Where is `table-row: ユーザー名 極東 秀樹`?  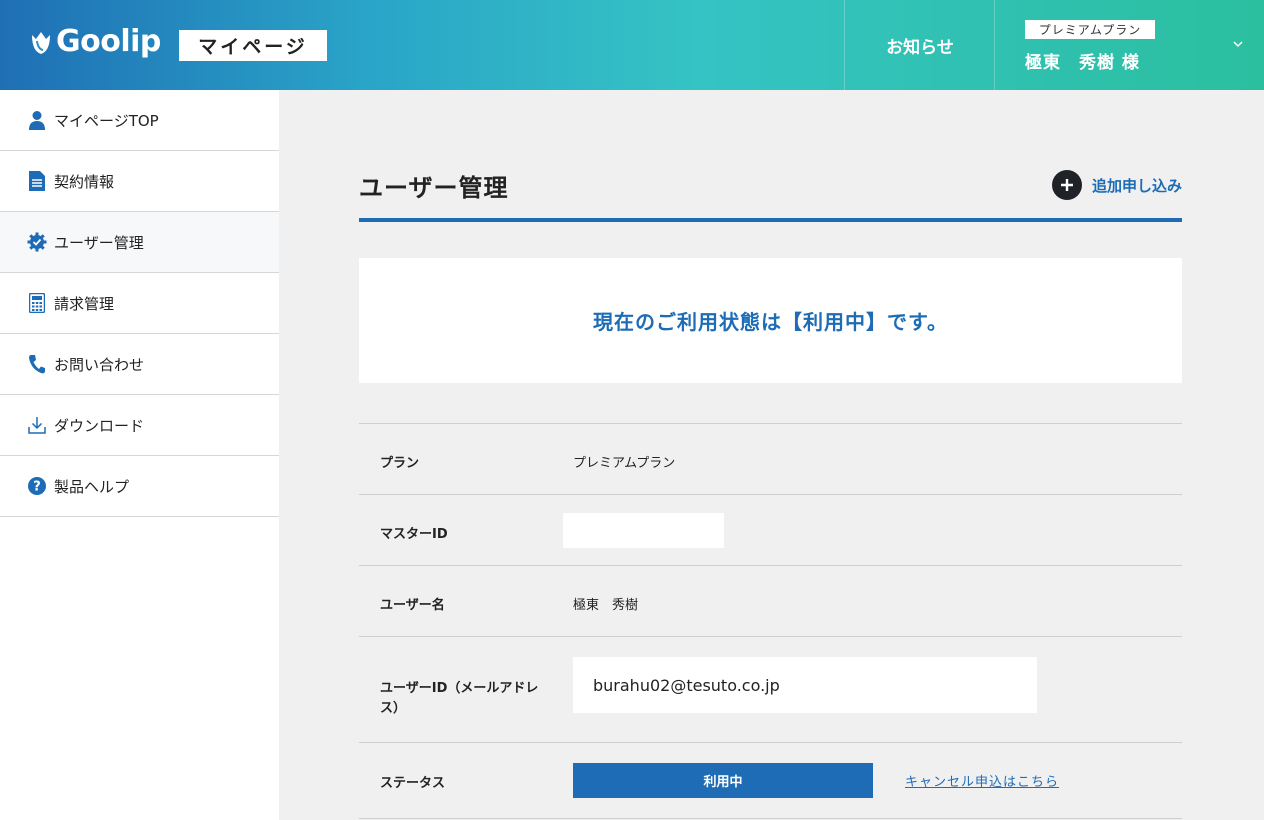
table-row: ユーザー名 極東 秀樹 is located at coordinates (770, 601).